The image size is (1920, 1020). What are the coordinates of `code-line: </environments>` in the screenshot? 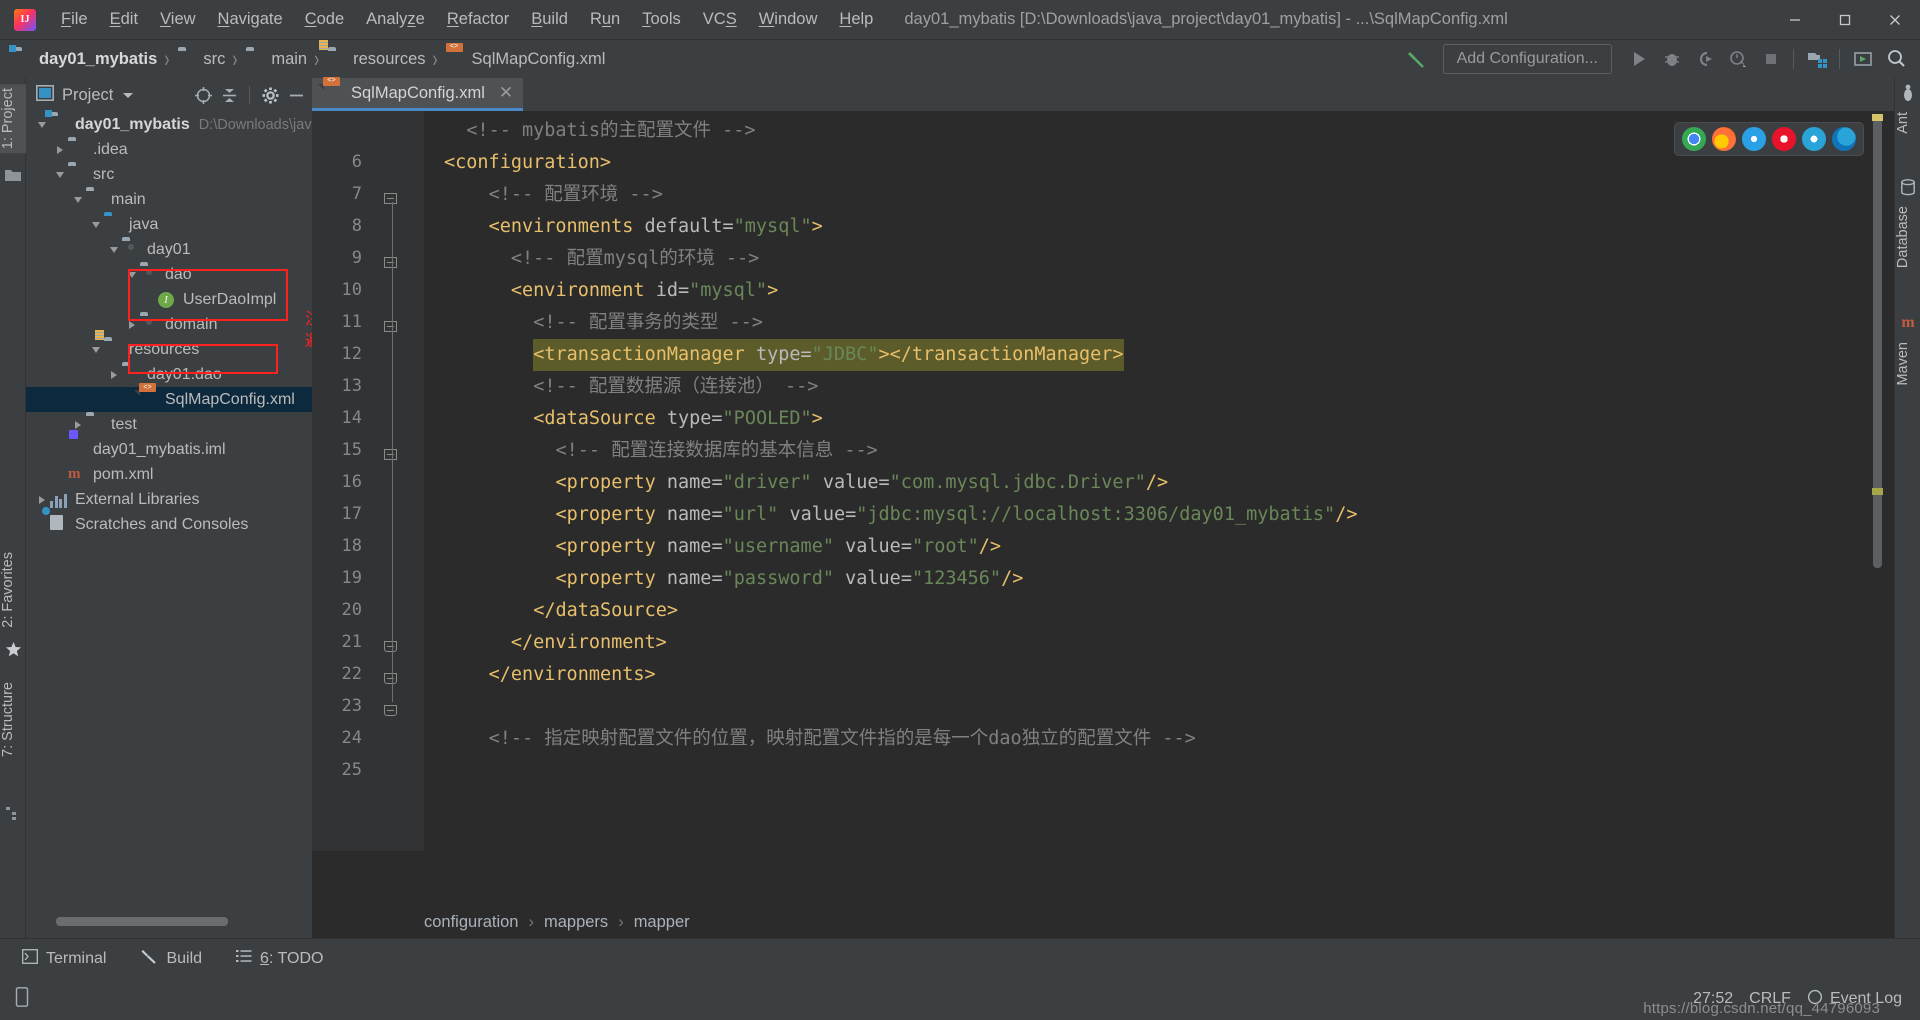 It's located at (572, 675).